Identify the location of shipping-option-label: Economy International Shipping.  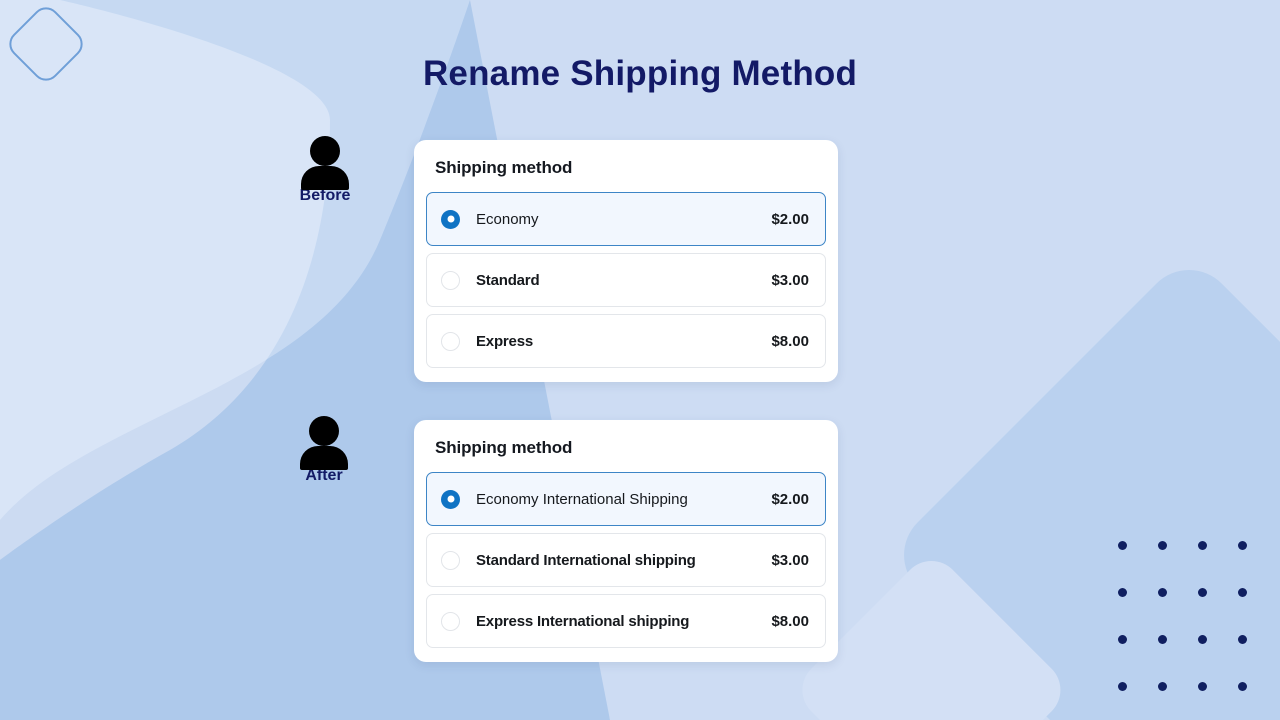
(582, 499).